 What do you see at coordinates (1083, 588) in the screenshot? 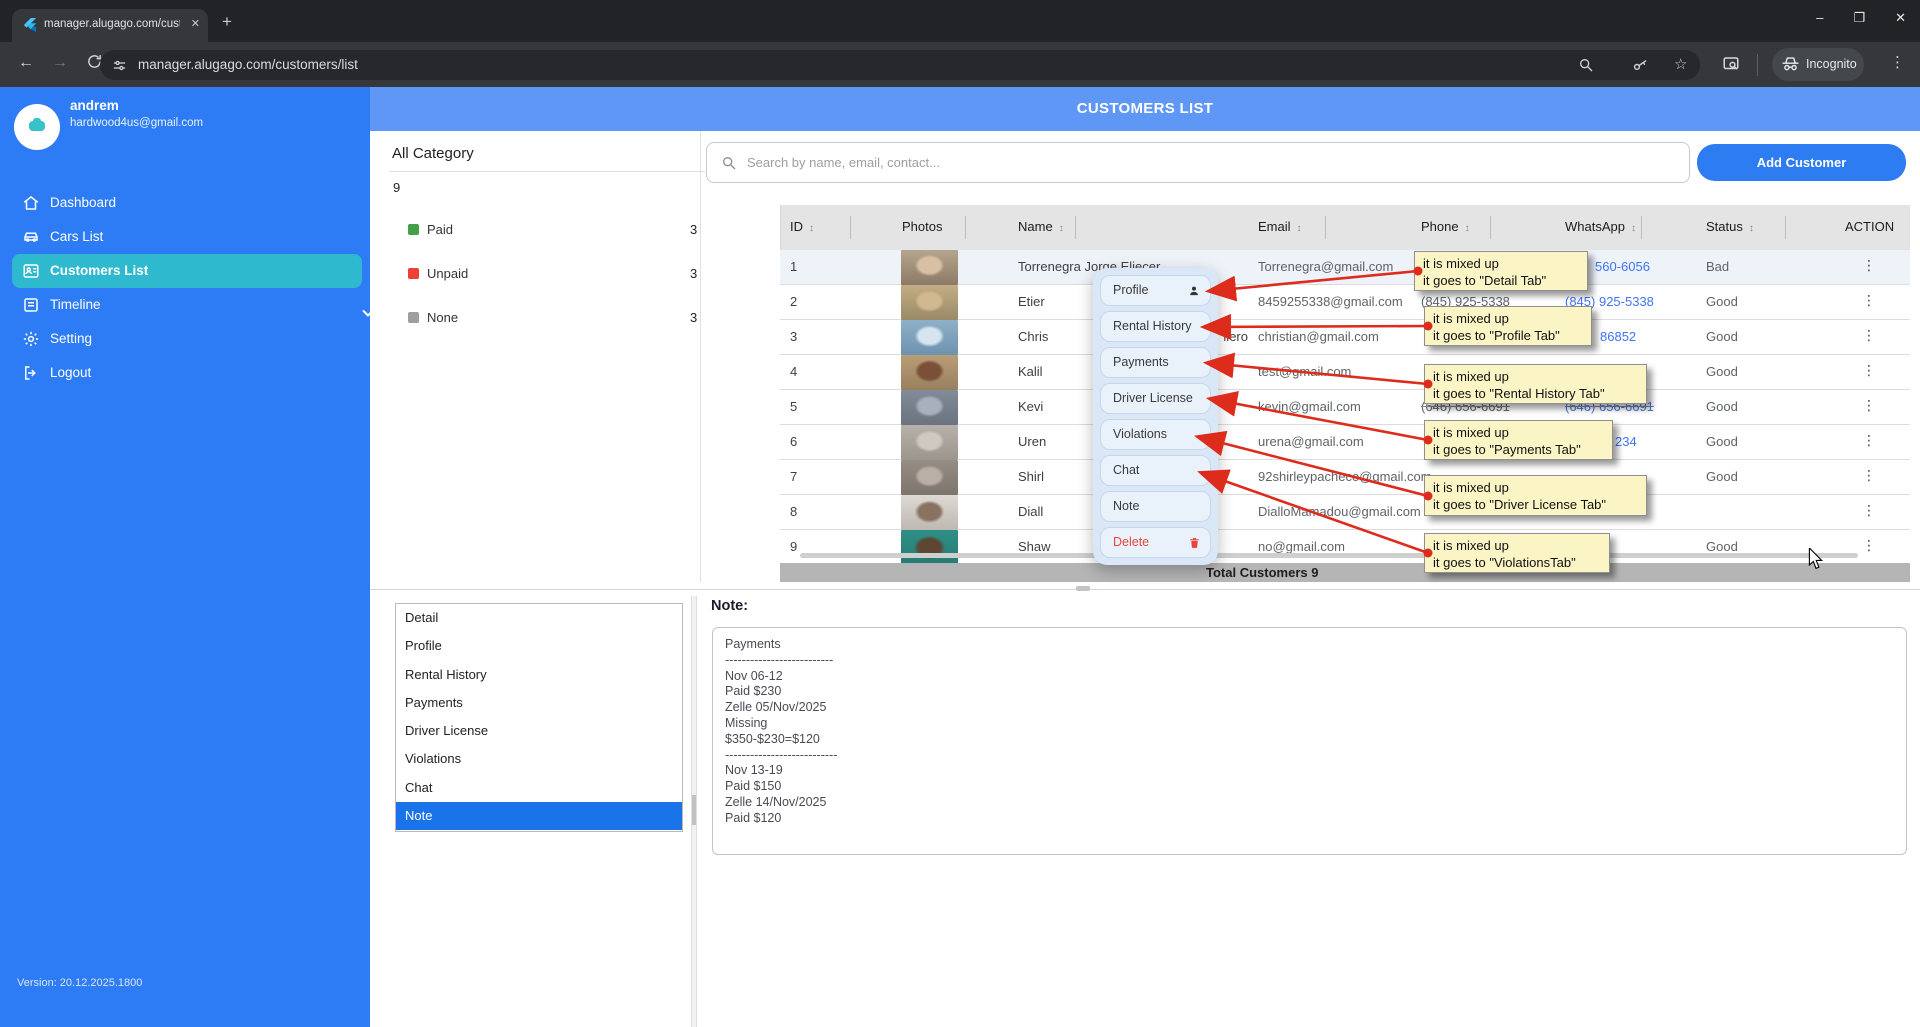
I see `splitter-handle` at bounding box center [1083, 588].